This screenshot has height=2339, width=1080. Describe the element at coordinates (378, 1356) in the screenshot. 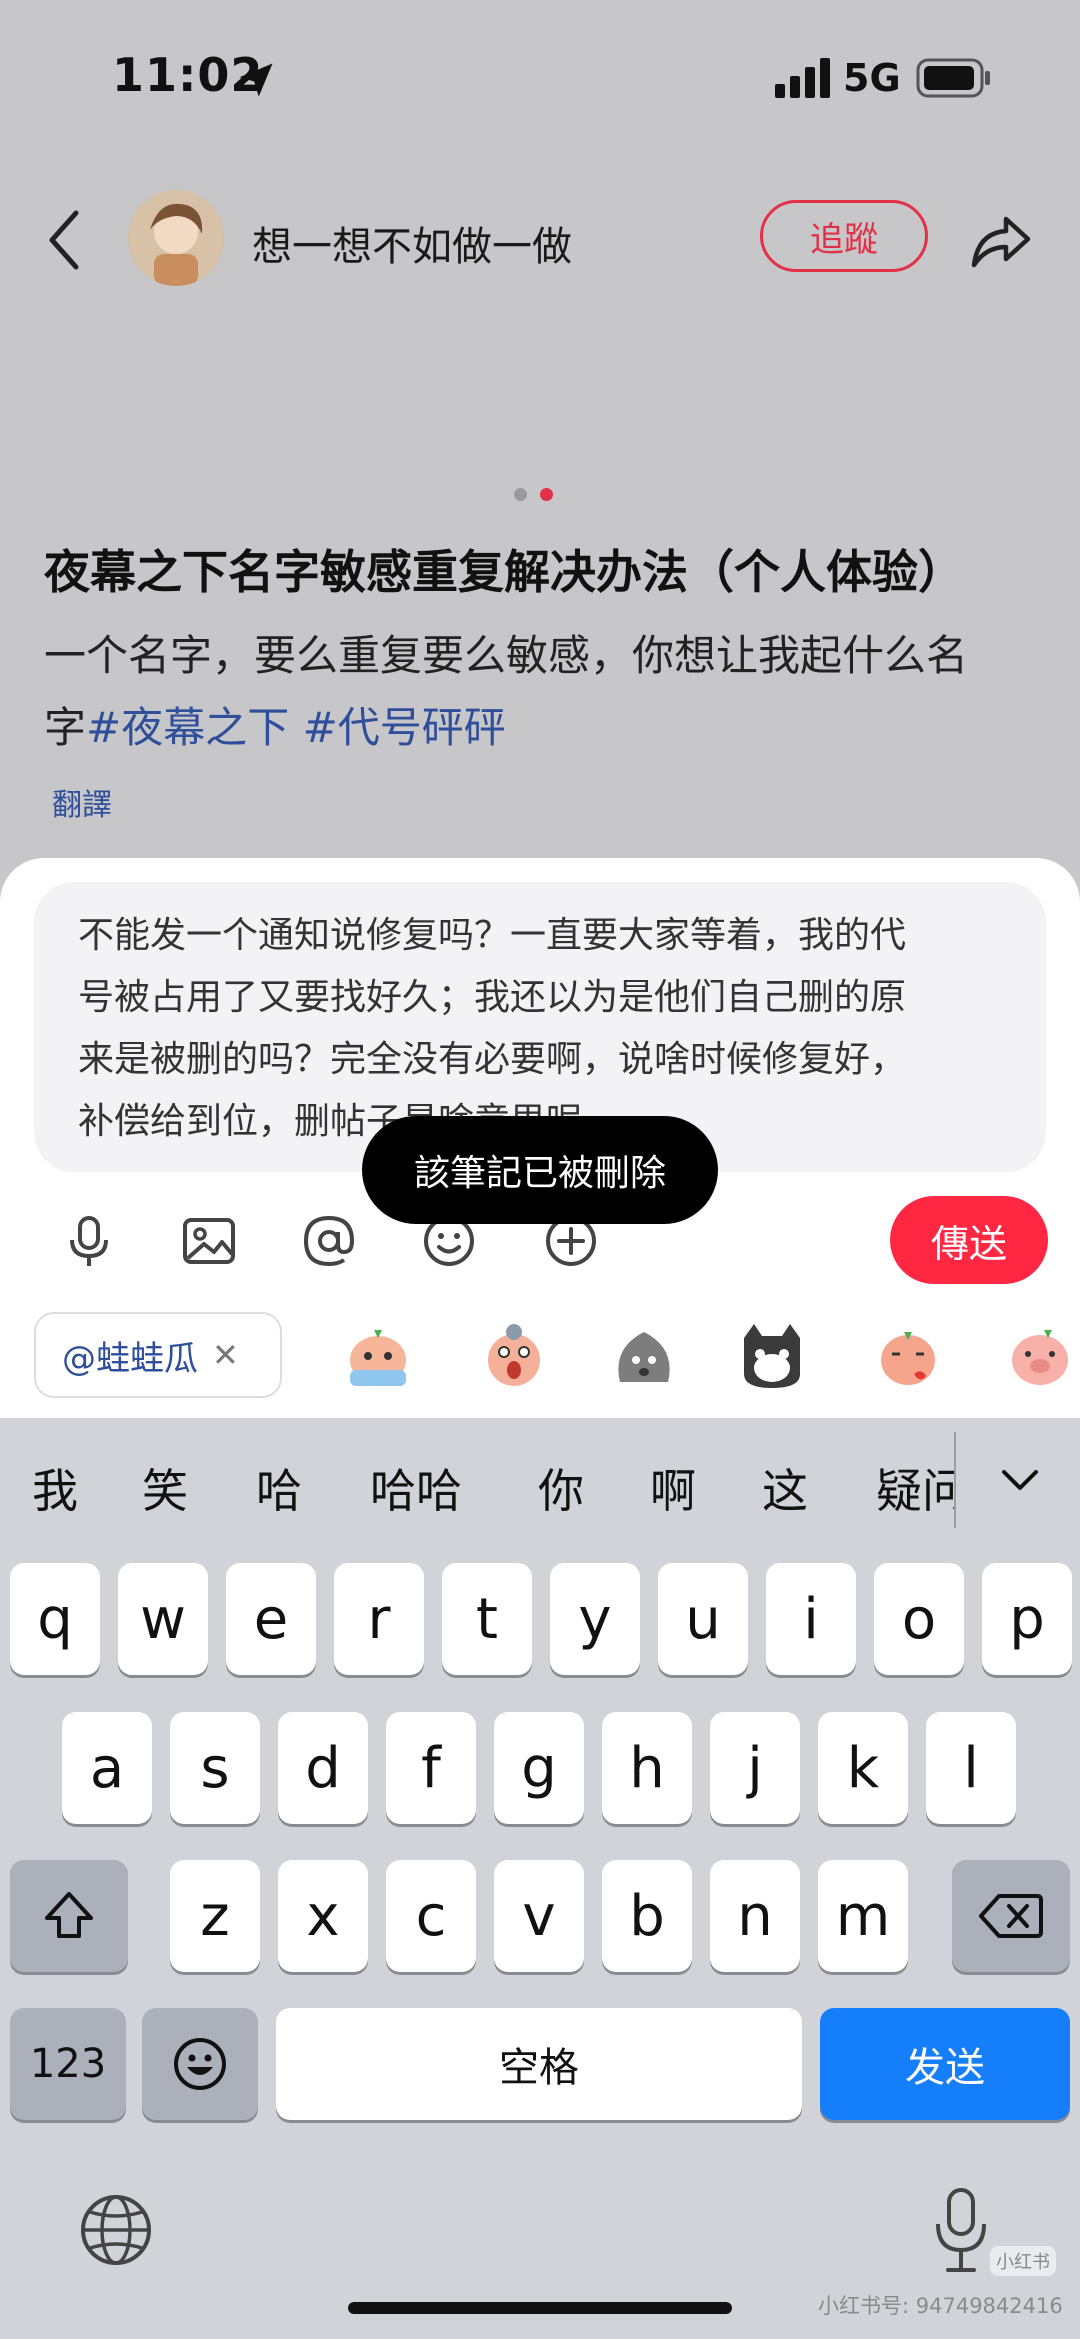

I see `crying-sticker-icon` at that location.